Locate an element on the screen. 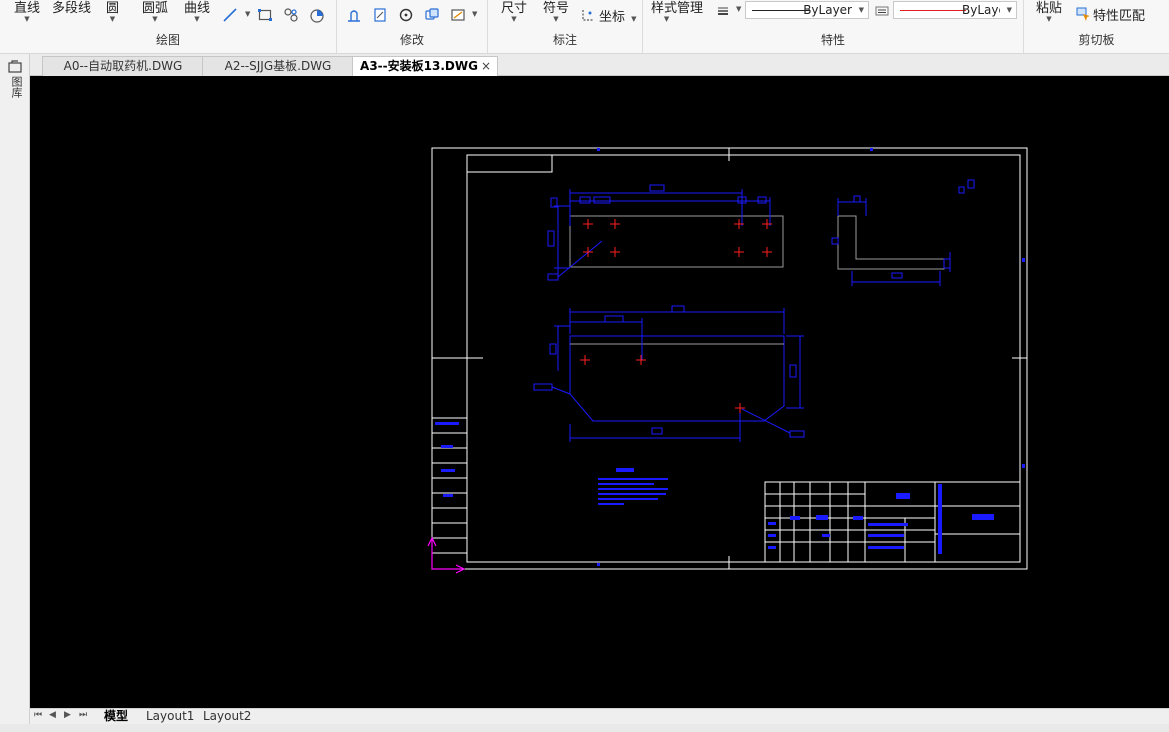 The image size is (1169, 732). ucs-icon is located at coordinates (446, 555).